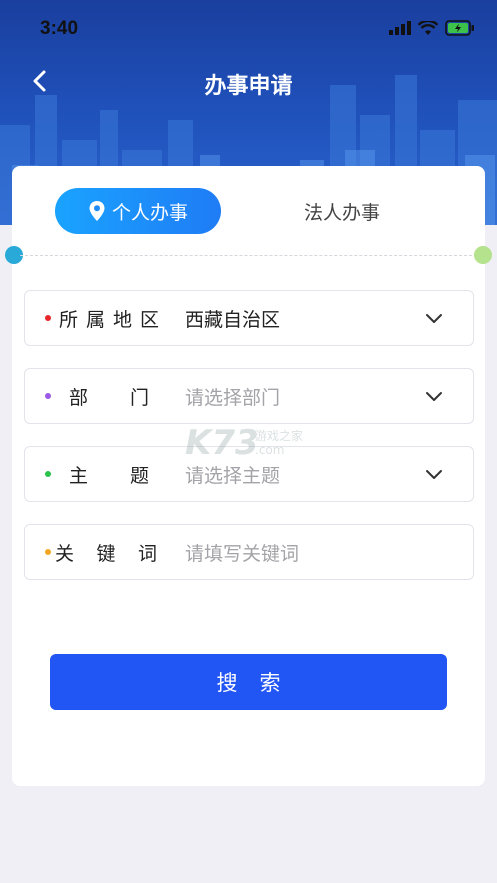 This screenshot has height=883, width=497. I want to click on wifi-icon, so click(428, 27).